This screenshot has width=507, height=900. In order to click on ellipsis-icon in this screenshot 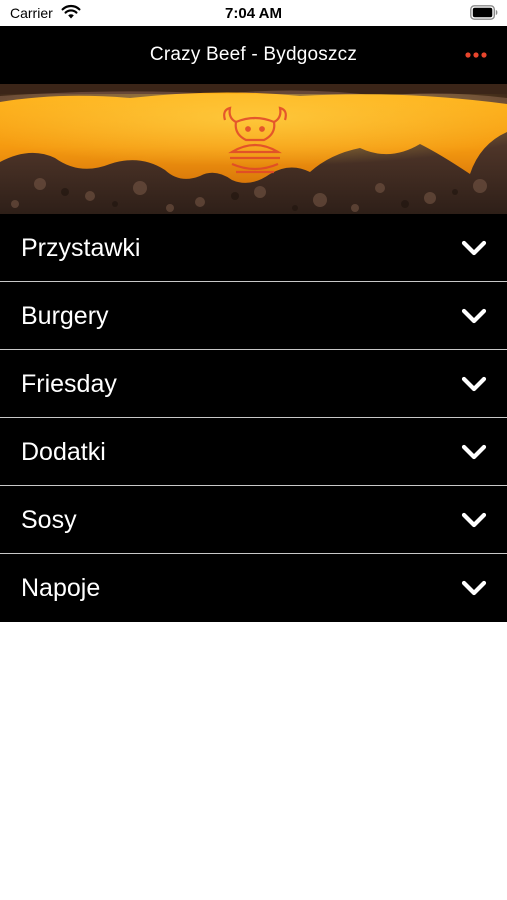, I will do `click(476, 55)`.